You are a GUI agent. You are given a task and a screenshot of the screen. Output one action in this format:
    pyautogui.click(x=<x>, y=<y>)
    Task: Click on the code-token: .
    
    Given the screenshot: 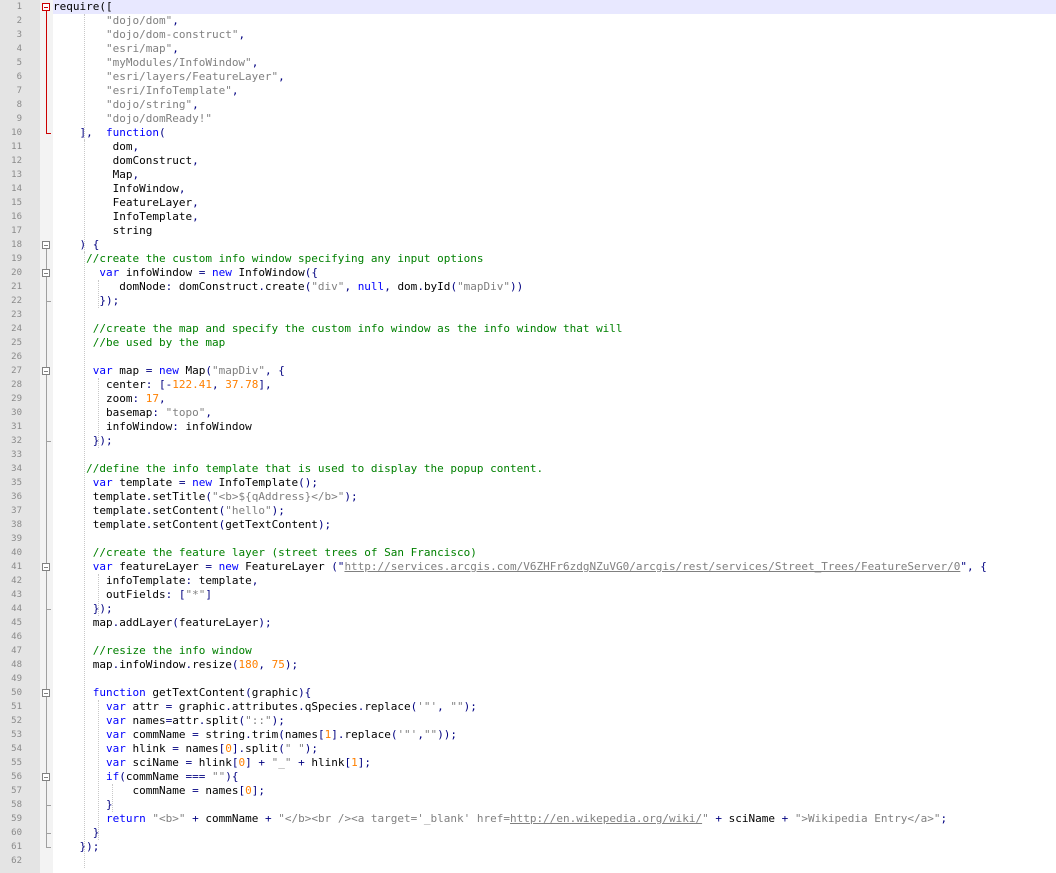 What is the action you would take?
    pyautogui.click(x=261, y=286)
    